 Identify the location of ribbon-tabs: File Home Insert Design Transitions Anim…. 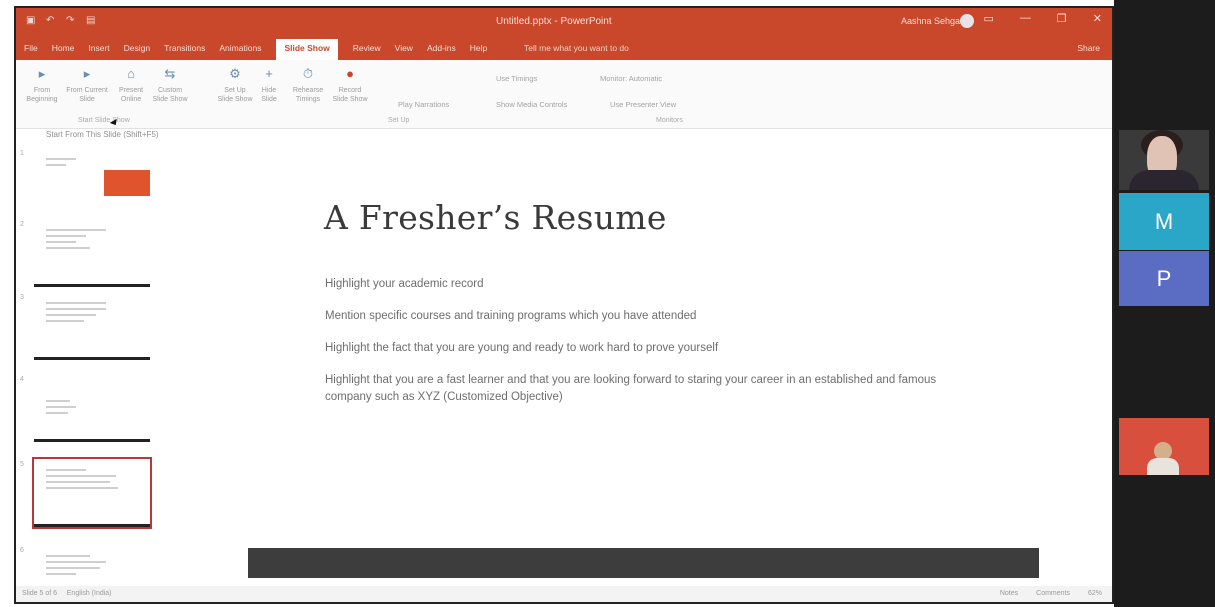
(564, 48).